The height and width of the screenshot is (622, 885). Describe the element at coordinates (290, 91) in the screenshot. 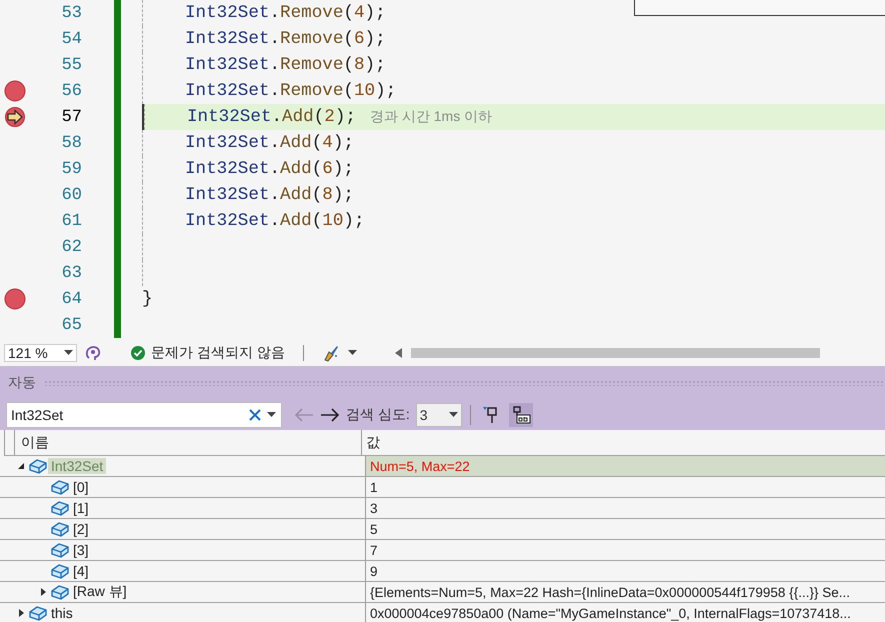

I see `code-line: Int32Set.Remove(10);` at that location.